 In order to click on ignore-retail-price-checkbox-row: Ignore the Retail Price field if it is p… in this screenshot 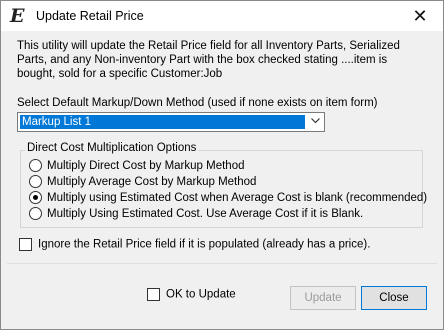, I will do `click(194, 244)`.